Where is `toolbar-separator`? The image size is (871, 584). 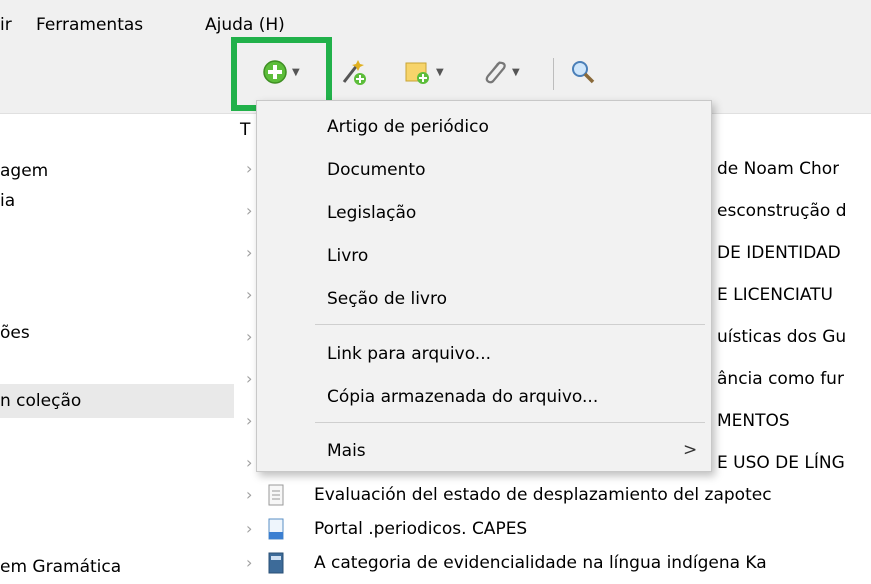 toolbar-separator is located at coordinates (553, 74).